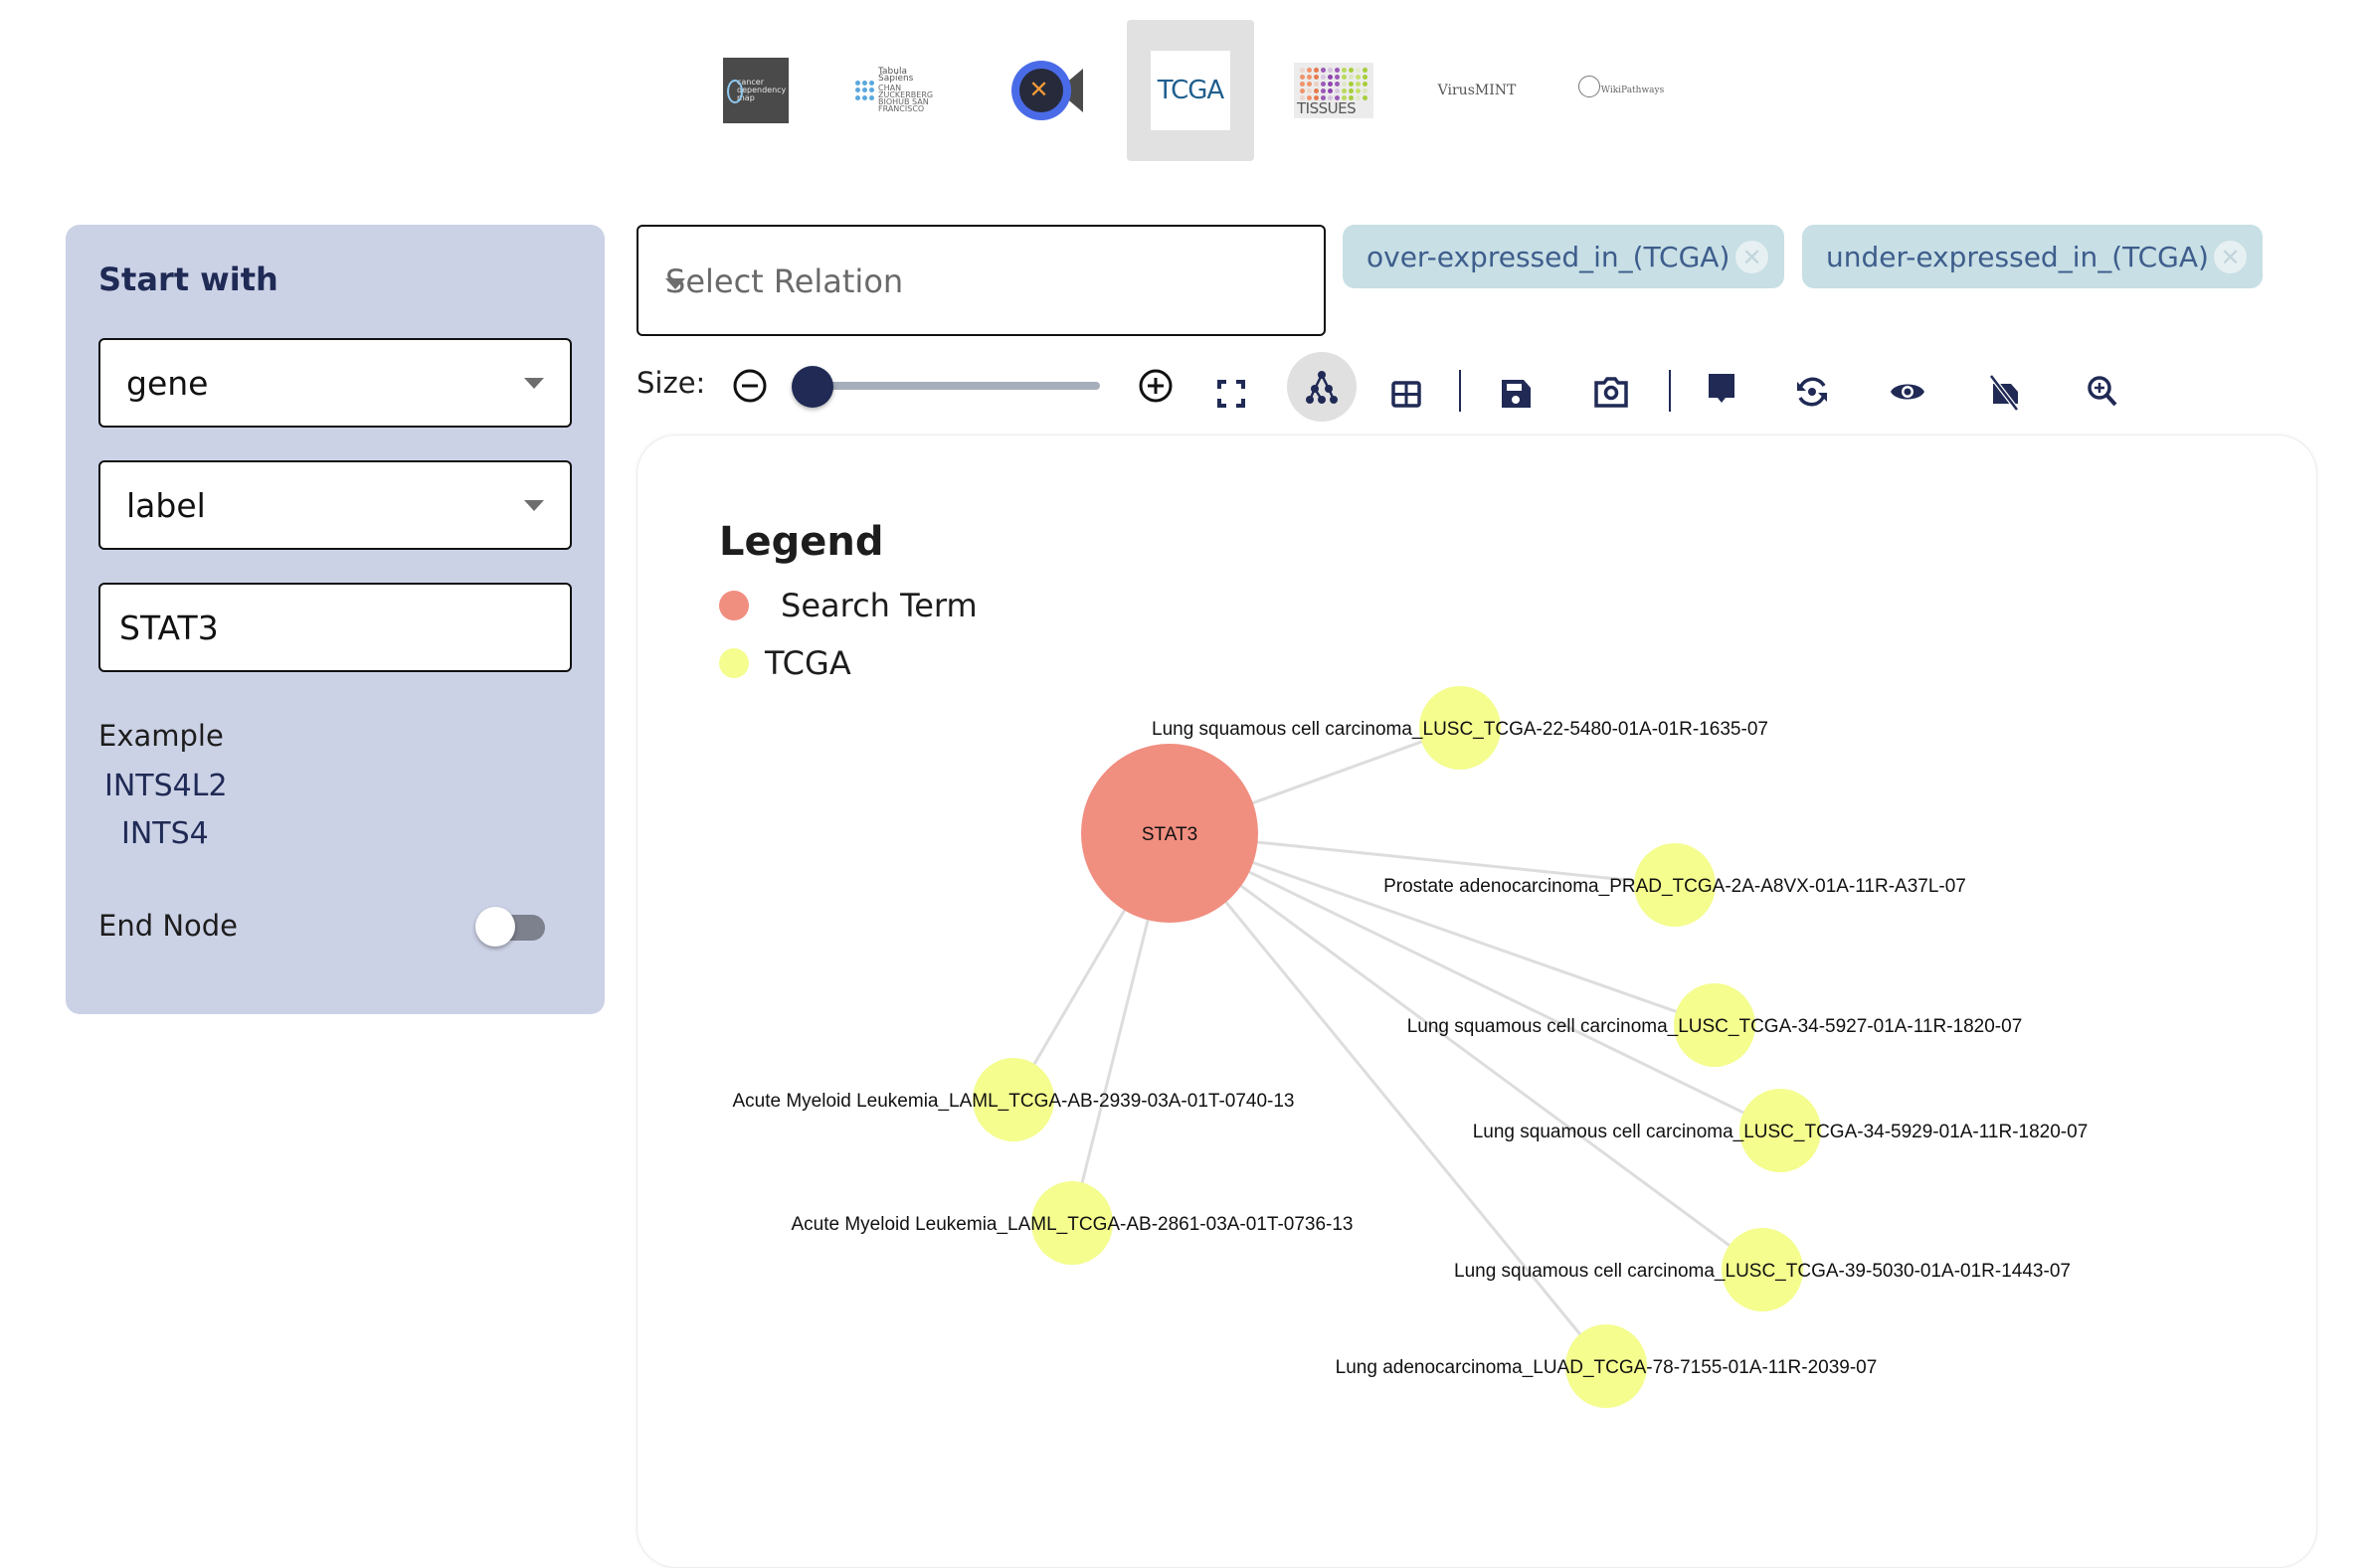 The height and width of the screenshot is (1568, 2369). I want to click on relation-chip: under-expressed_in_(TCGA) ✕, so click(2032, 256).